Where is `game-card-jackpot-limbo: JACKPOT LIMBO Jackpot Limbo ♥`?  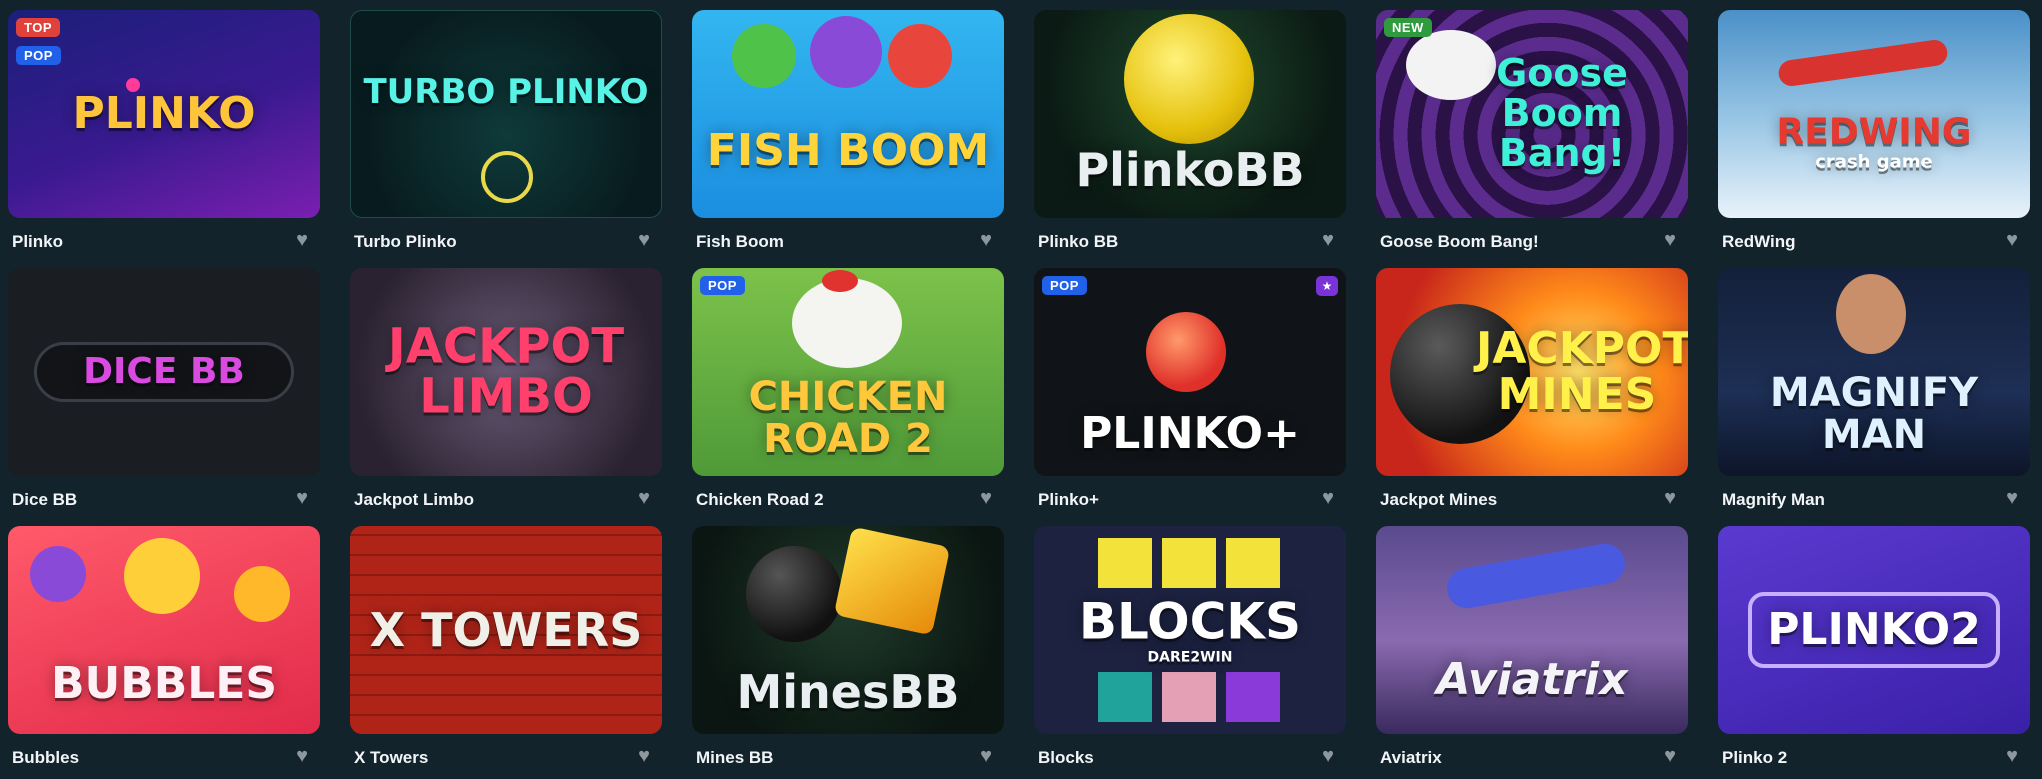 game-card-jackpot-limbo: JACKPOT LIMBO Jackpot Limbo ♥ is located at coordinates (506, 391).